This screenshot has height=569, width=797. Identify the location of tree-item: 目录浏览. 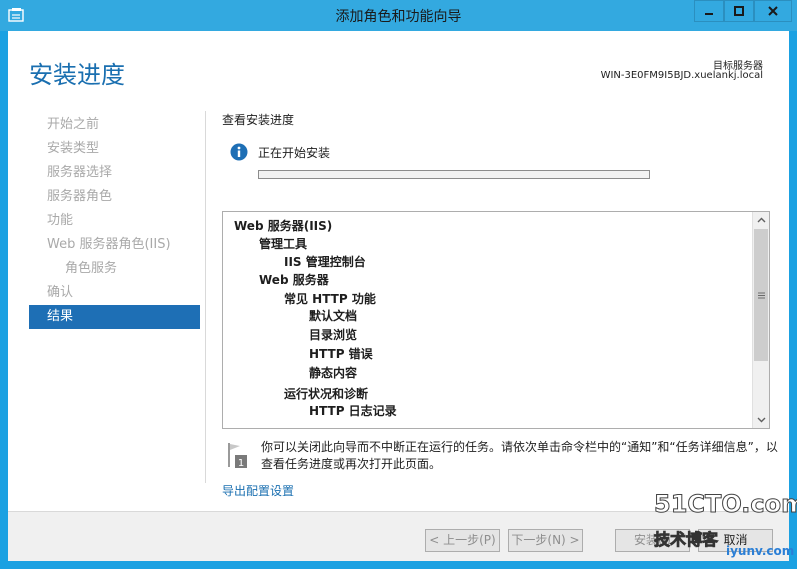
(333, 335).